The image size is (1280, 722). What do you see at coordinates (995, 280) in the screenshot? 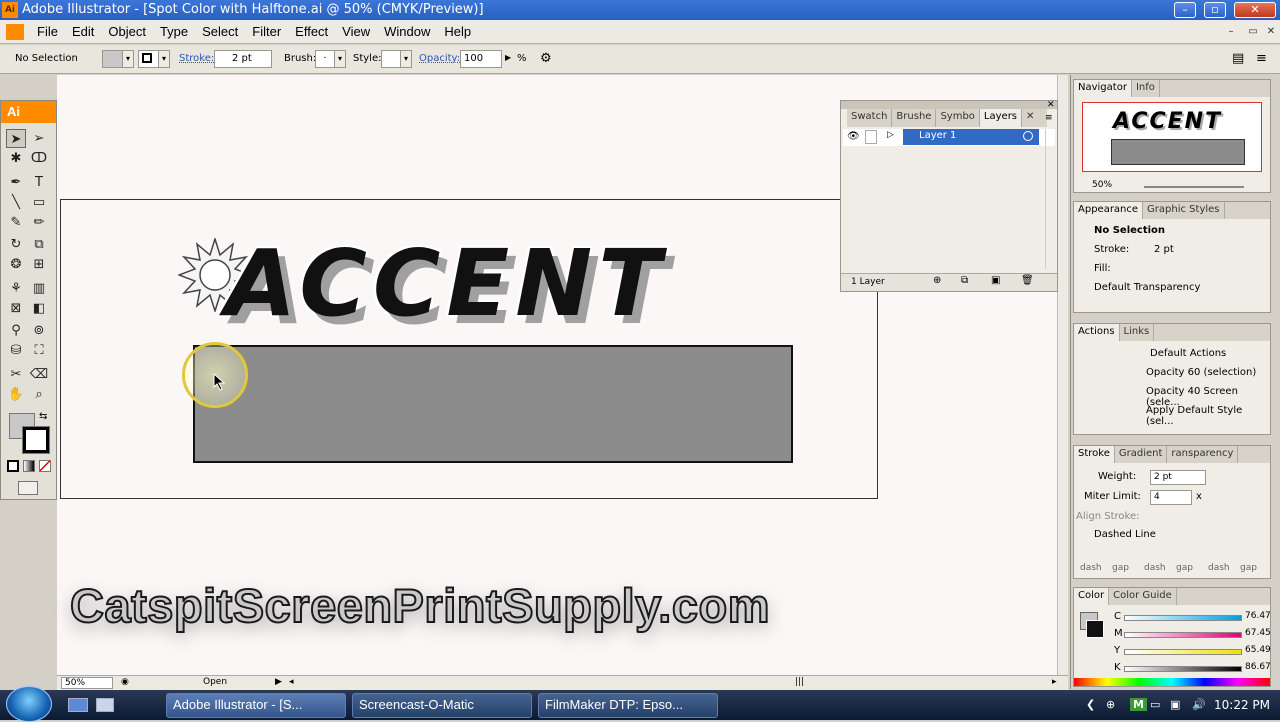
I see `new-sublayer-icon: ▣` at bounding box center [995, 280].